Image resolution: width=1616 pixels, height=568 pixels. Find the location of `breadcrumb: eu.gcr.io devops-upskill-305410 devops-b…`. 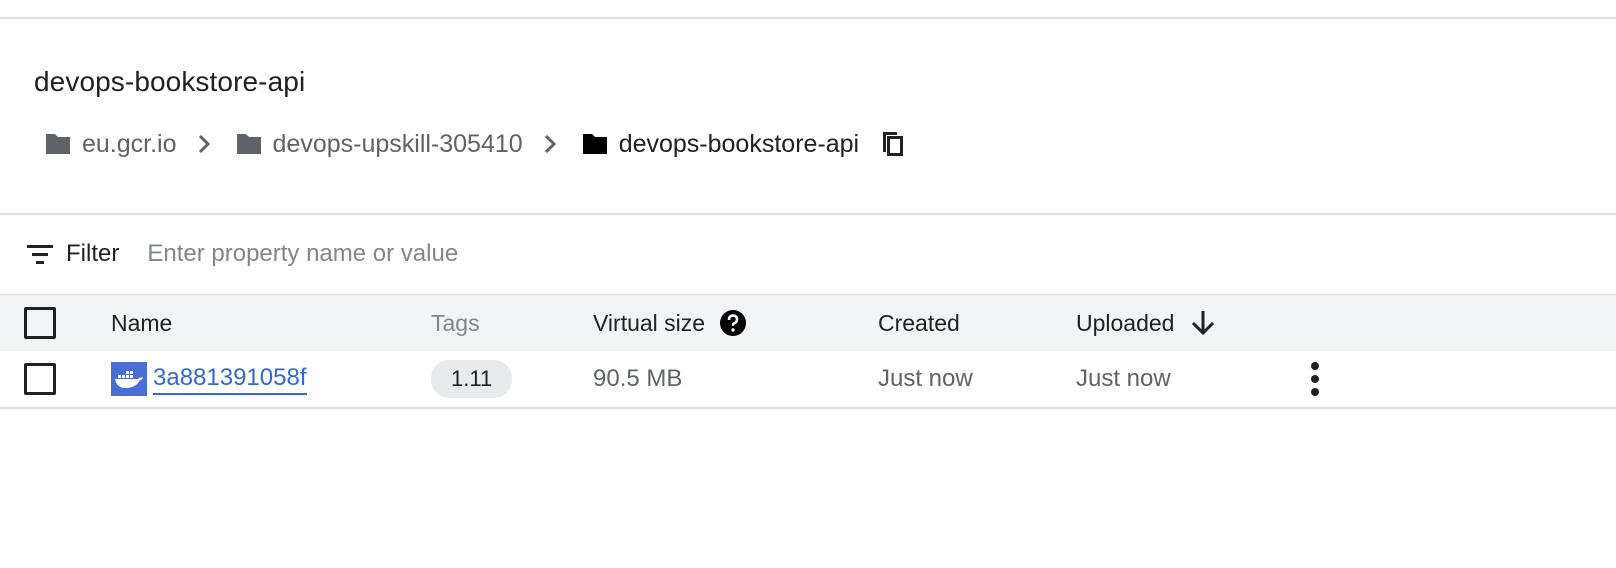

breadcrumb: eu.gcr.io devops-upskill-305410 devops-b… is located at coordinates (474, 144).